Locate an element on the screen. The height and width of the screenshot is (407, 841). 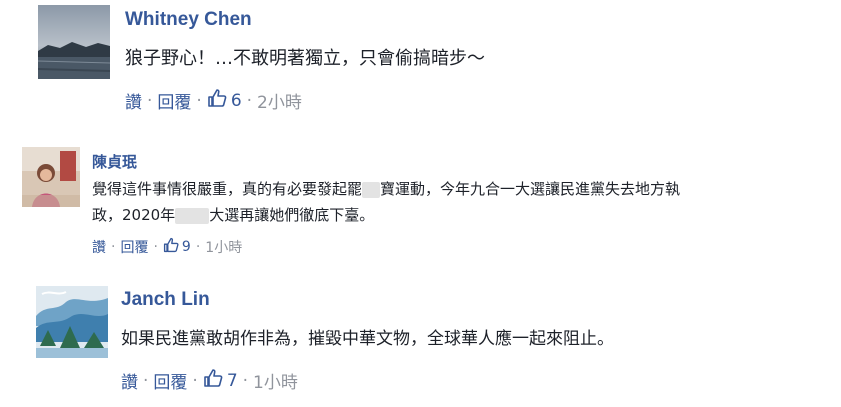
comment-actions: 讚 · 回覆 · 9 · 1小時 is located at coordinates (167, 247).